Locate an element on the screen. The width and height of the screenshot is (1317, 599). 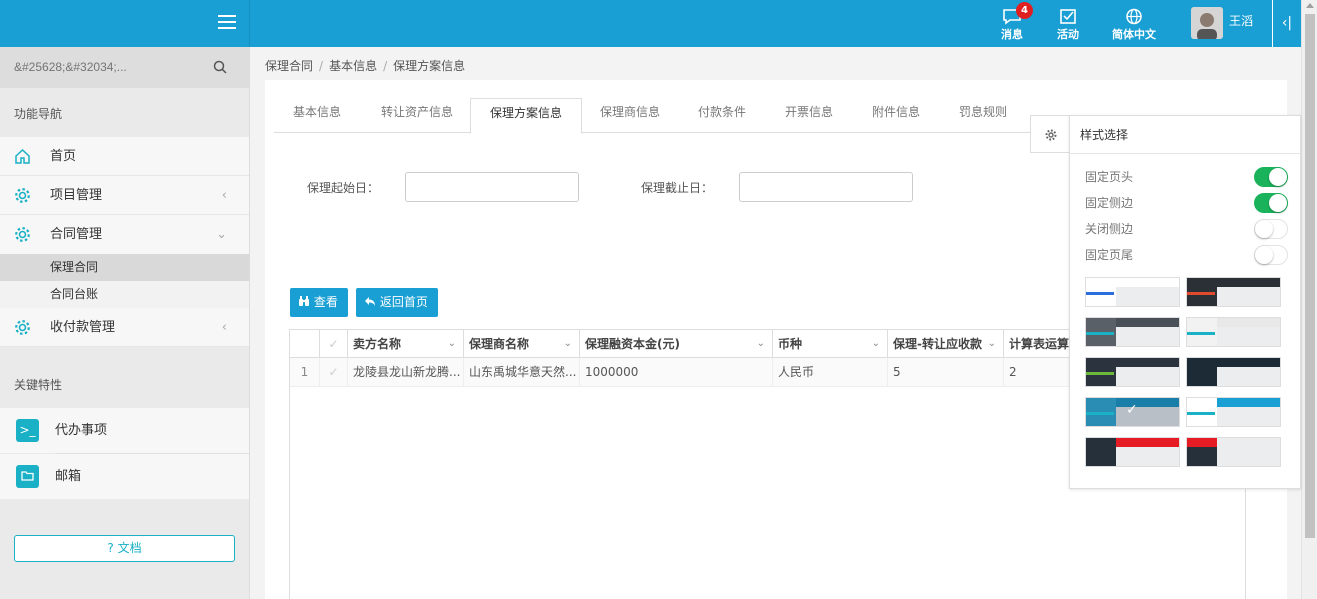
tab-penalty-rules: 罚息规则 is located at coordinates (983, 115).